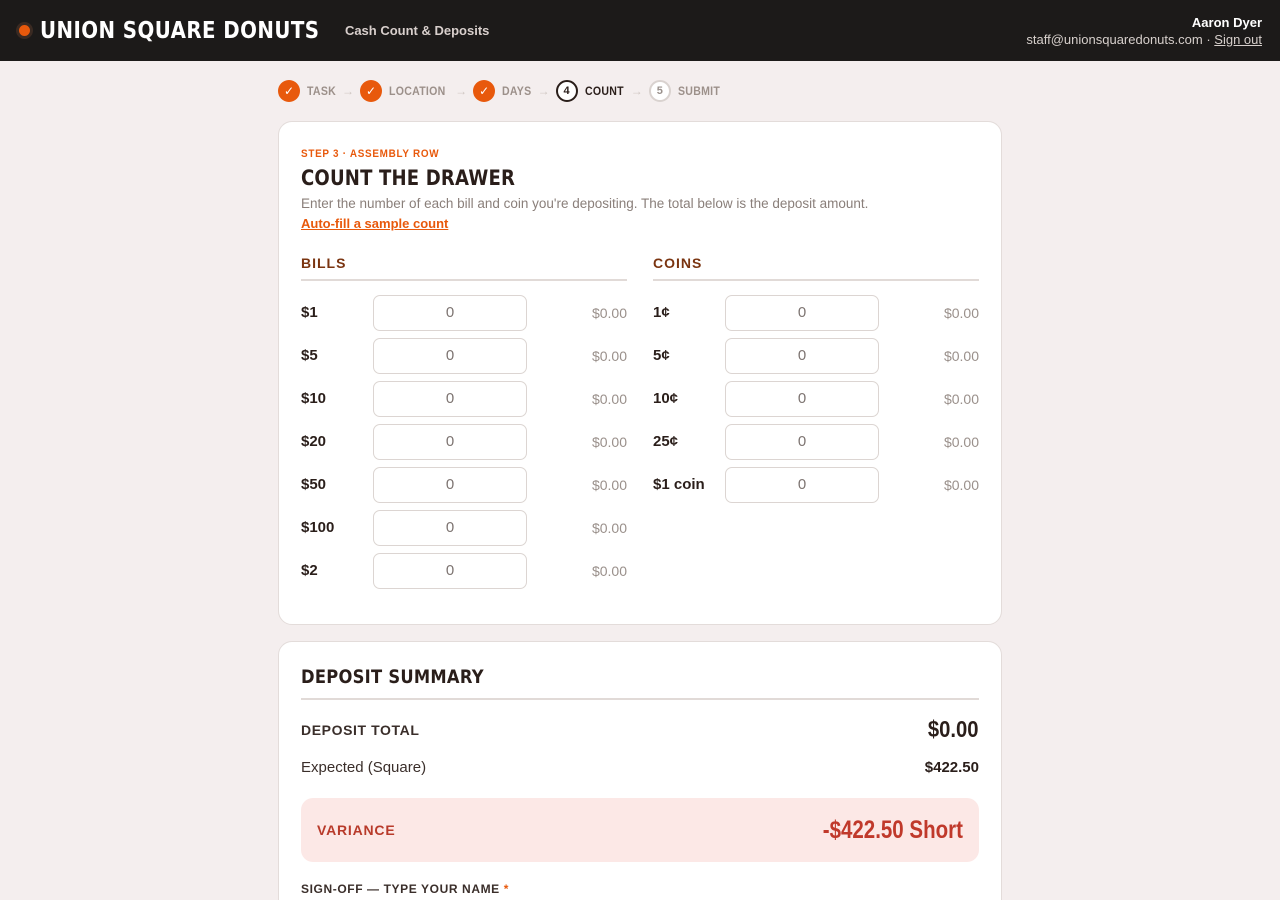  I want to click on variance-value: -$422.50 Short, so click(892, 829).